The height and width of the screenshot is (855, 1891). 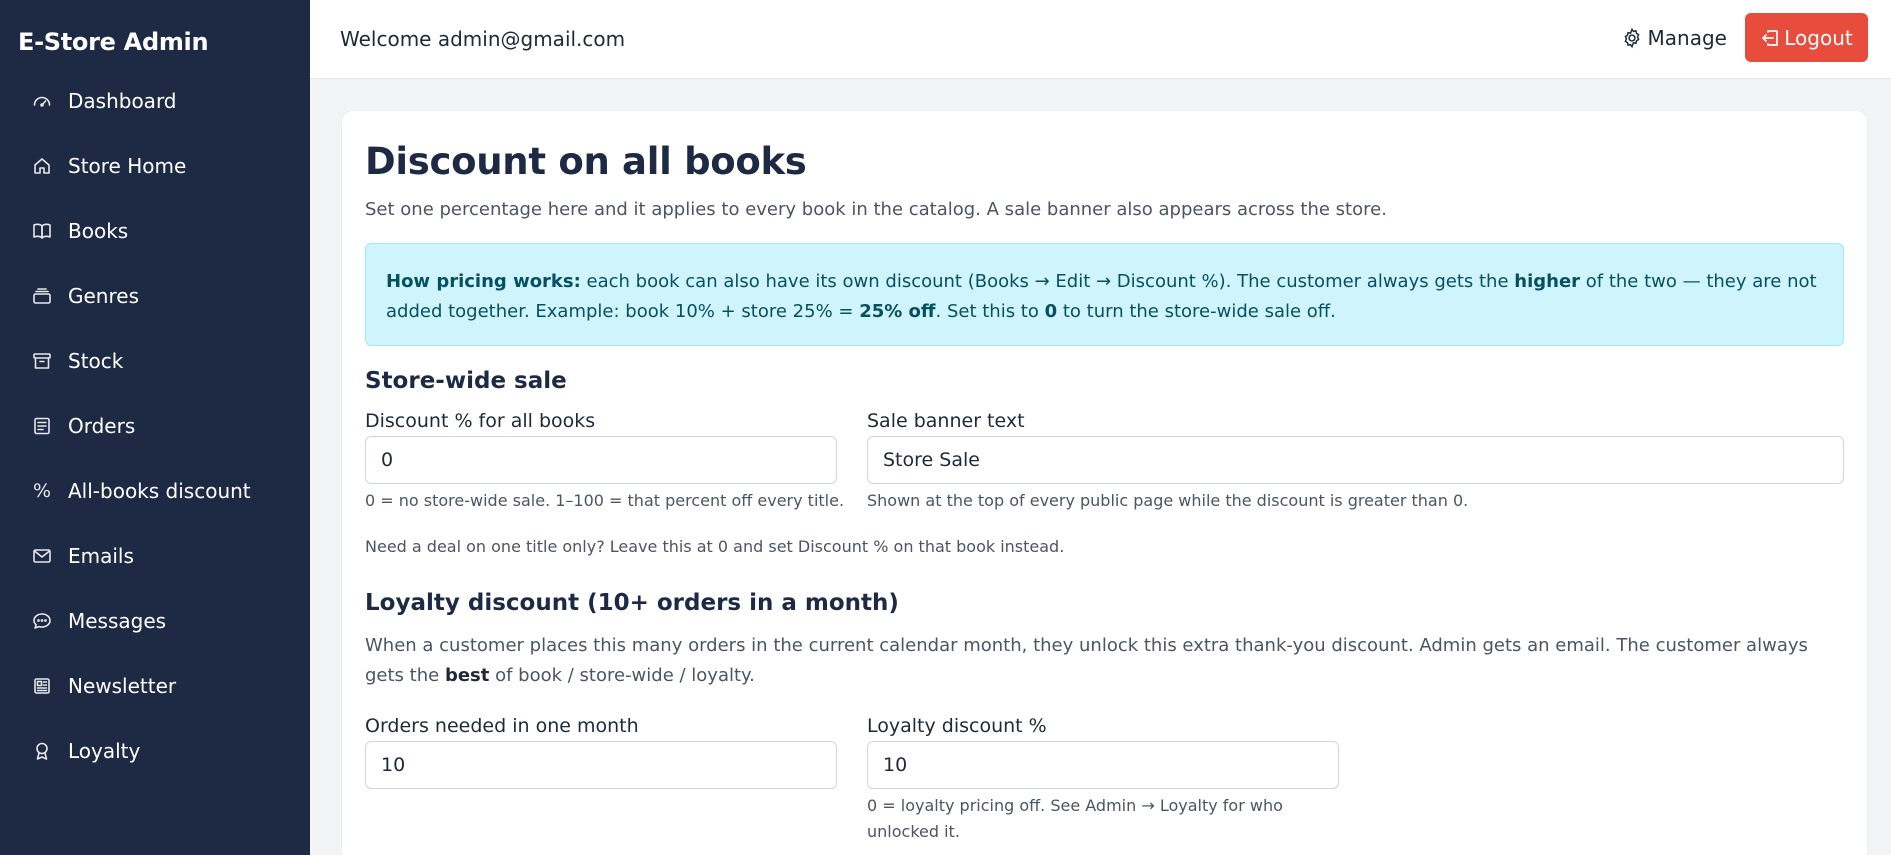 I want to click on sidebar-item-label: Stock, so click(x=96, y=360).